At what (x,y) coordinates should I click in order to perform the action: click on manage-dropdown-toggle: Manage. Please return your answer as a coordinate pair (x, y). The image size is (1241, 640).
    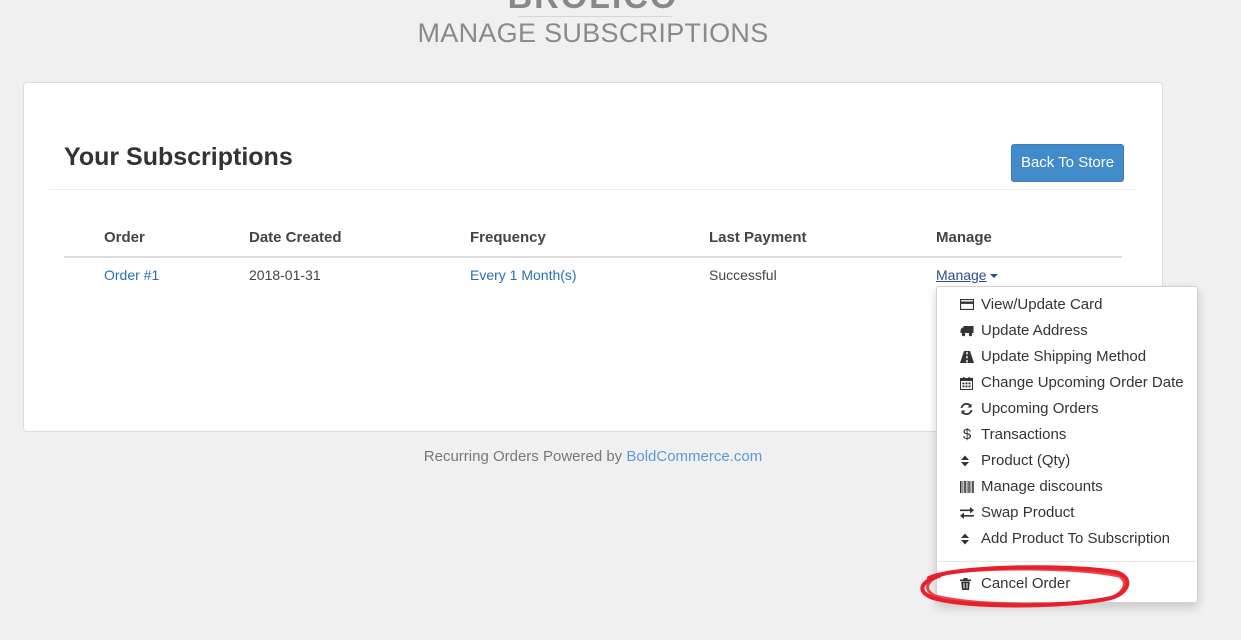
    Looking at the image, I should click on (967, 275).